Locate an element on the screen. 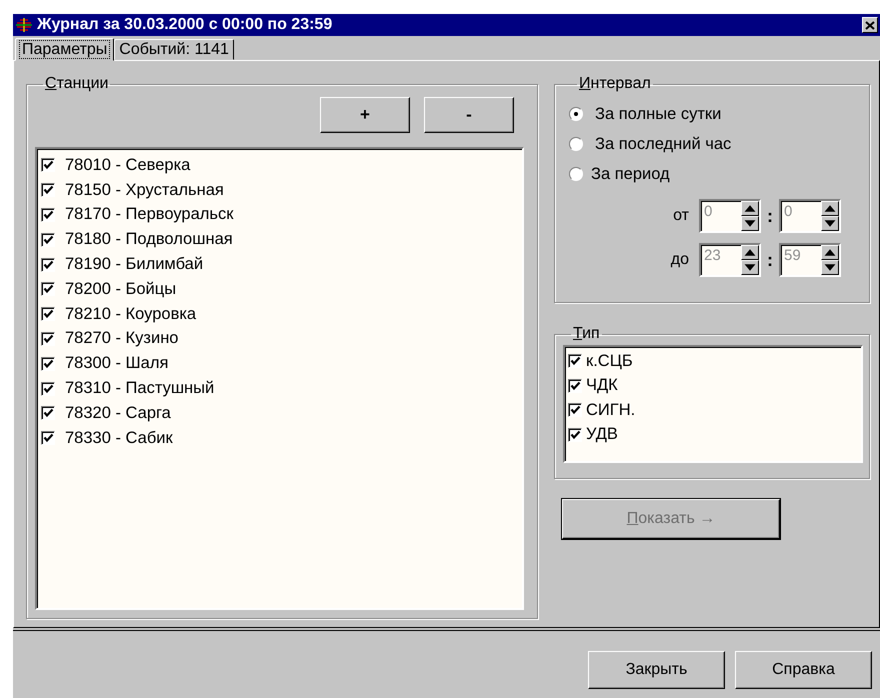 The width and height of the screenshot is (880, 698). station-item: 78210 - Коуровка is located at coordinates (279, 314).